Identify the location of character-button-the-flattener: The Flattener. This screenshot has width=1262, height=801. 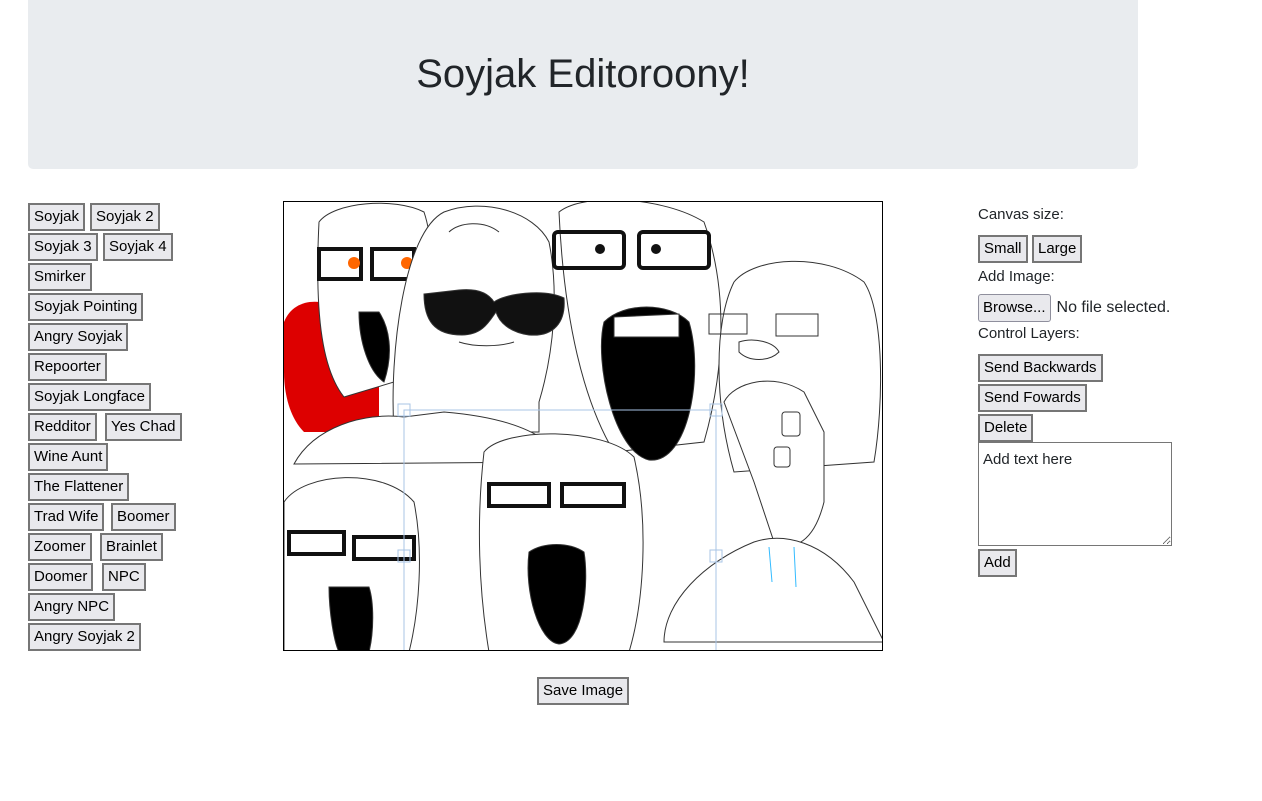
(79, 487).